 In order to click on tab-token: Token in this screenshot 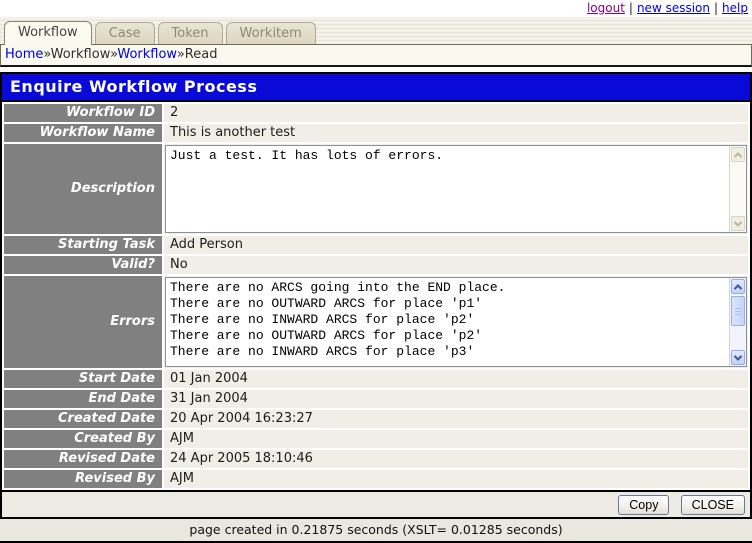, I will do `click(190, 33)`.